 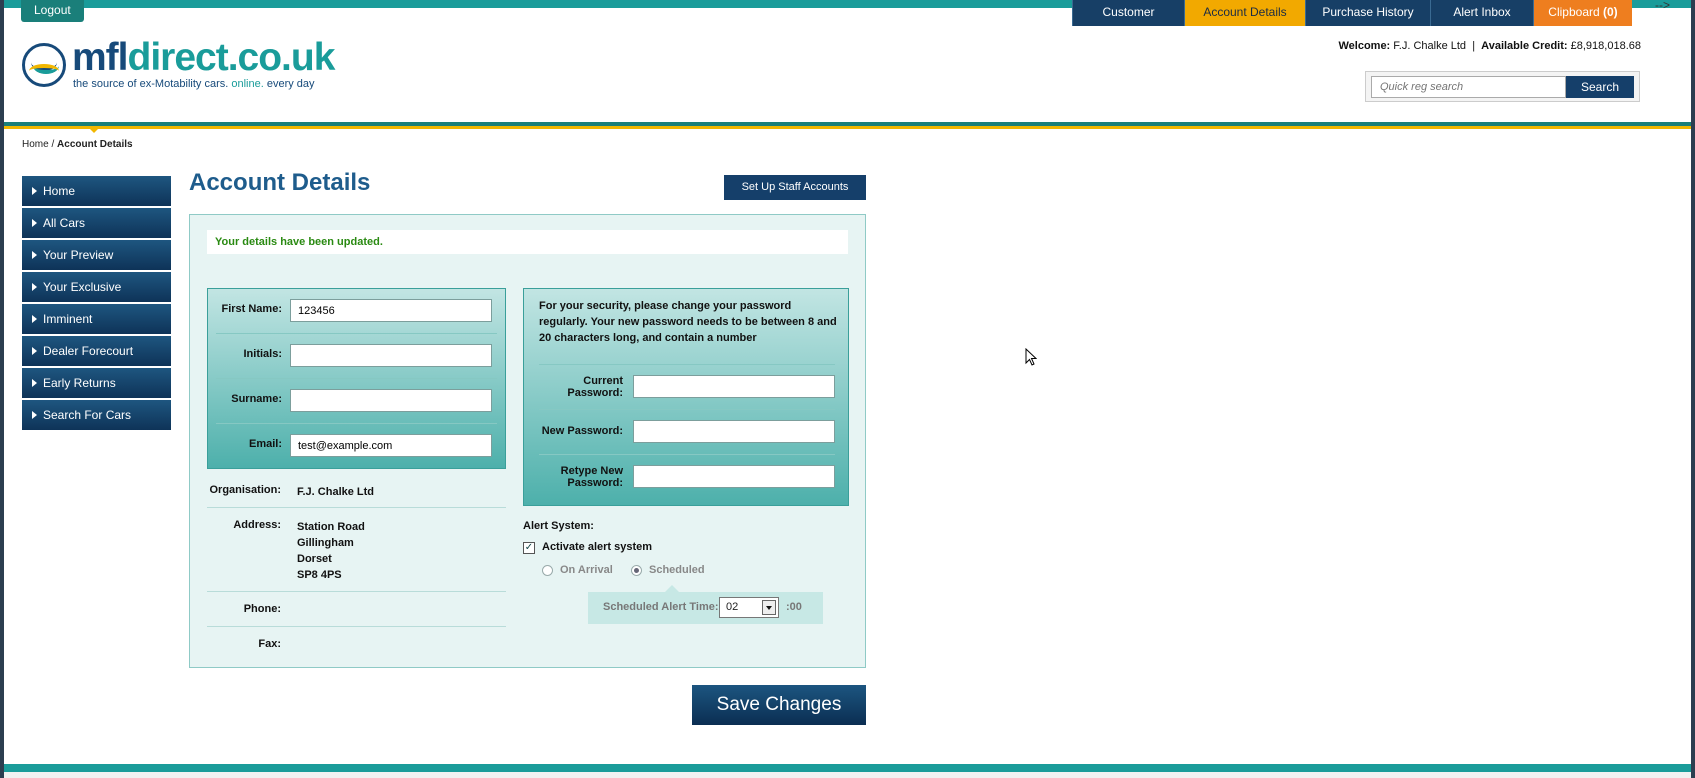 What do you see at coordinates (280, 182) in the screenshot?
I see `page-title: Account Details` at bounding box center [280, 182].